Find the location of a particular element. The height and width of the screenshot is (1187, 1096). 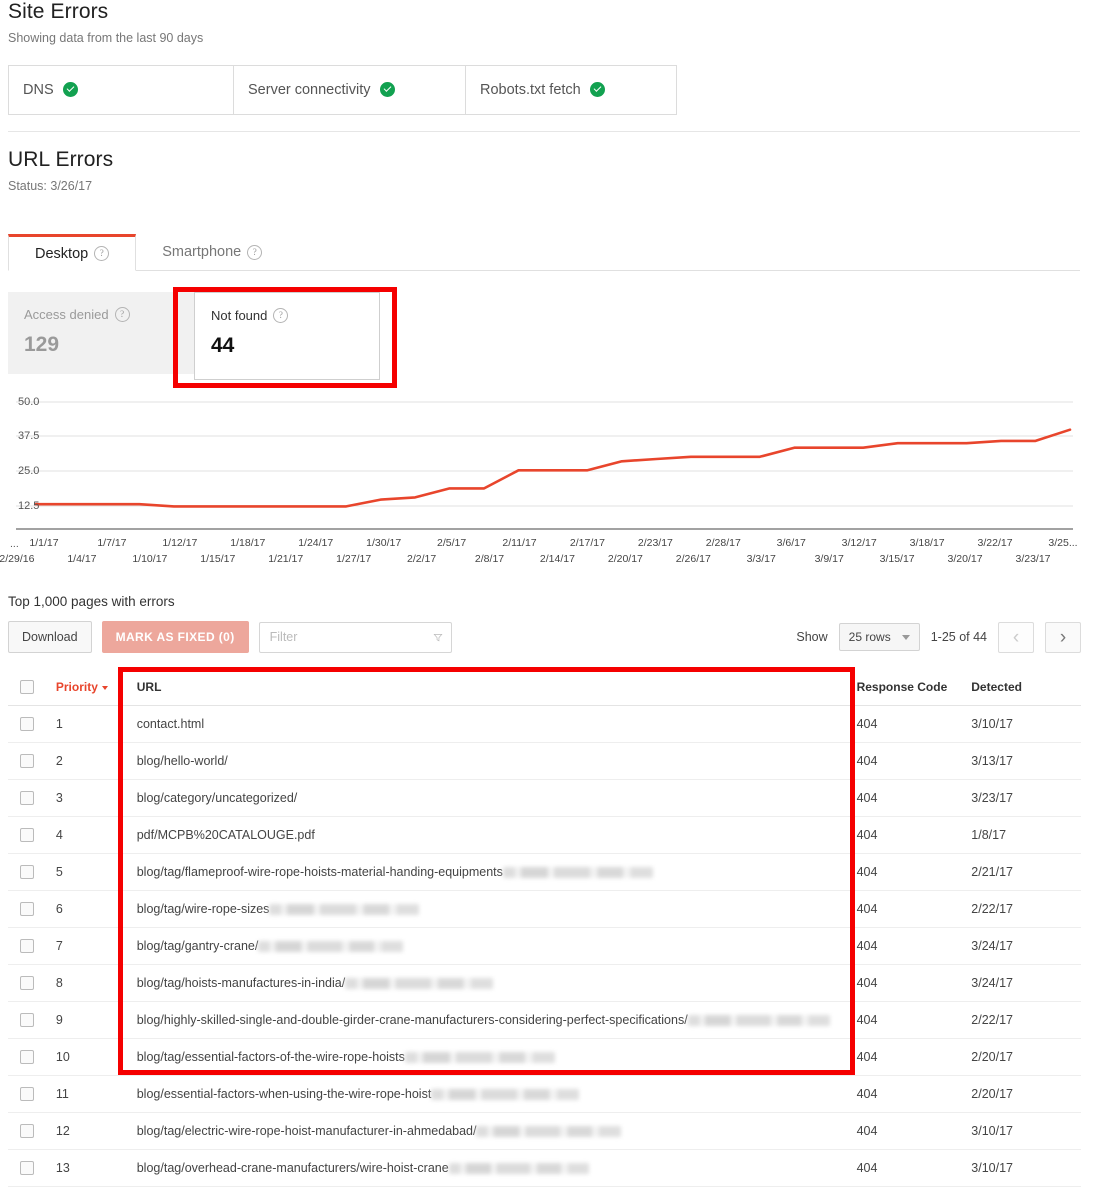

cell-url-text: blog/hello-world/ is located at coordinates (182, 761).